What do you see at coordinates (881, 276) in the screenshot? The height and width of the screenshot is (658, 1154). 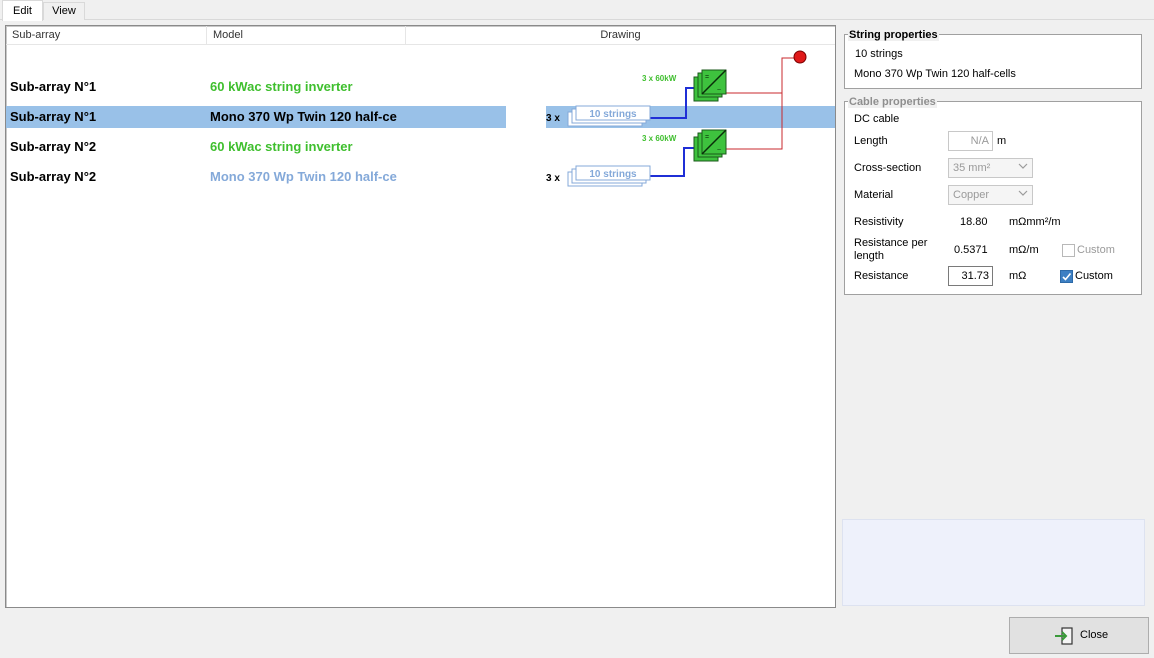 I see `resistance-label: Resistance` at bounding box center [881, 276].